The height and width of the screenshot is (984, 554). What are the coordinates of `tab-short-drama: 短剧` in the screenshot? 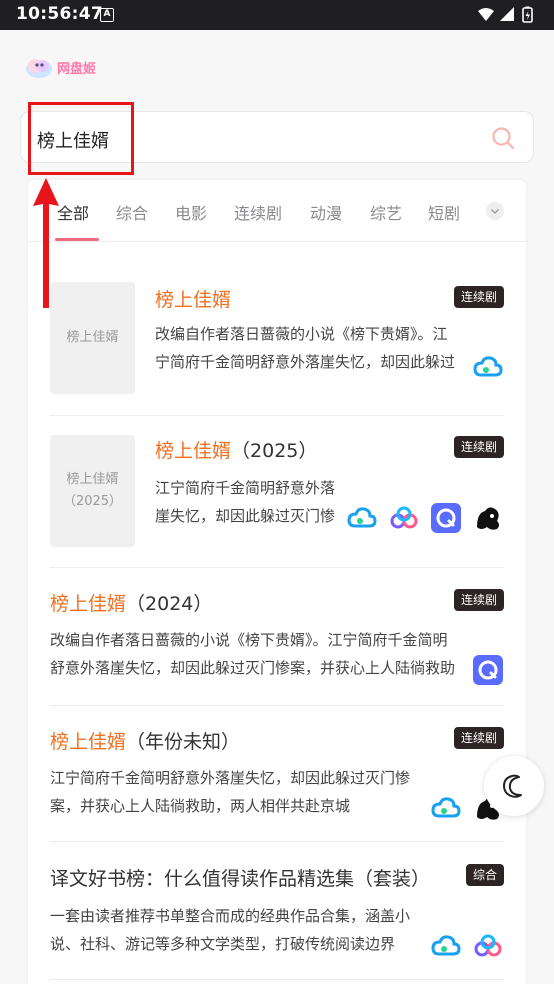 It's located at (444, 212).